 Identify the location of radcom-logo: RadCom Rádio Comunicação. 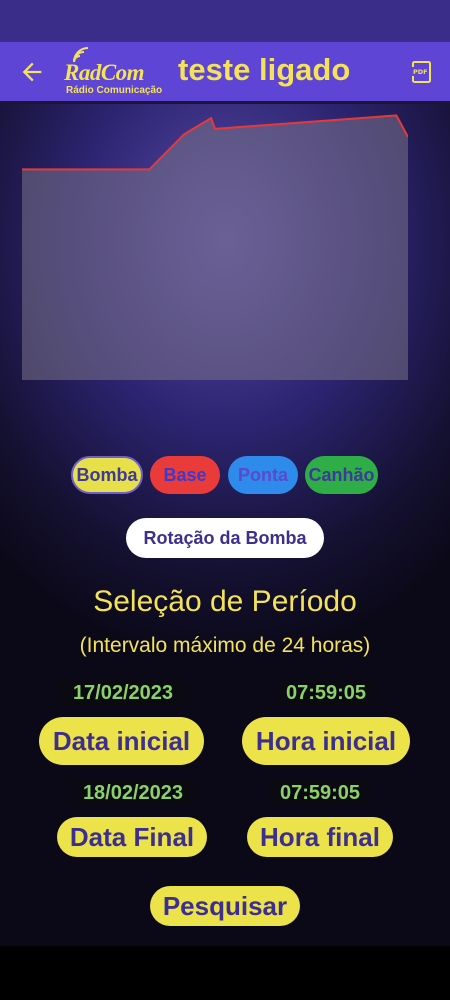
(113, 72).